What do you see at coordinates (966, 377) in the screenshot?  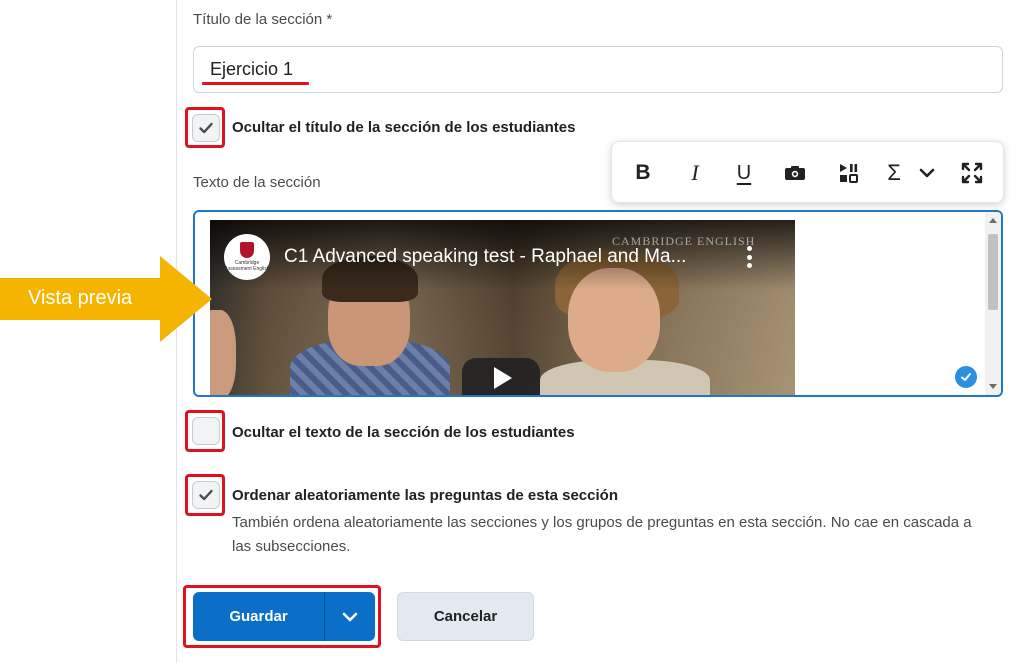 I see `editor-status-check-icon` at bounding box center [966, 377].